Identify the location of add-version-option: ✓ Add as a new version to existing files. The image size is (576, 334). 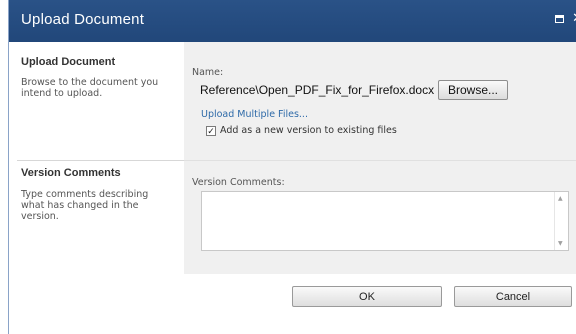
(301, 131).